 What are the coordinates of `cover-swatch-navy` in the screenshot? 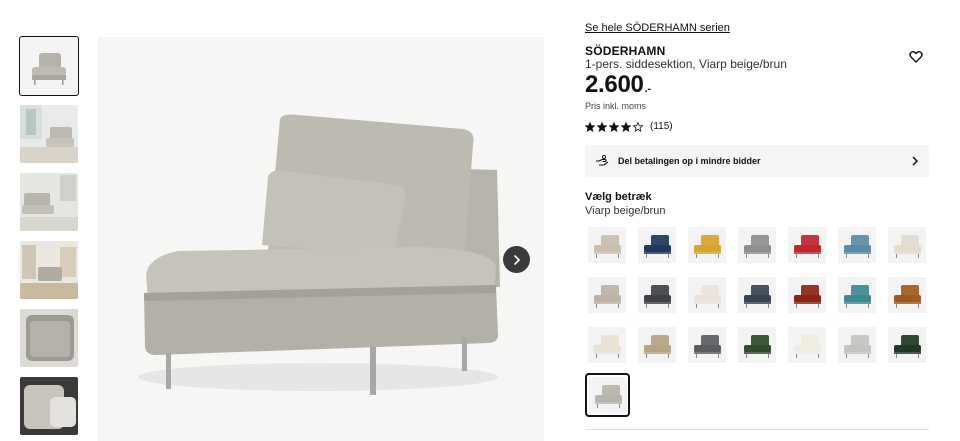 It's located at (657, 245).